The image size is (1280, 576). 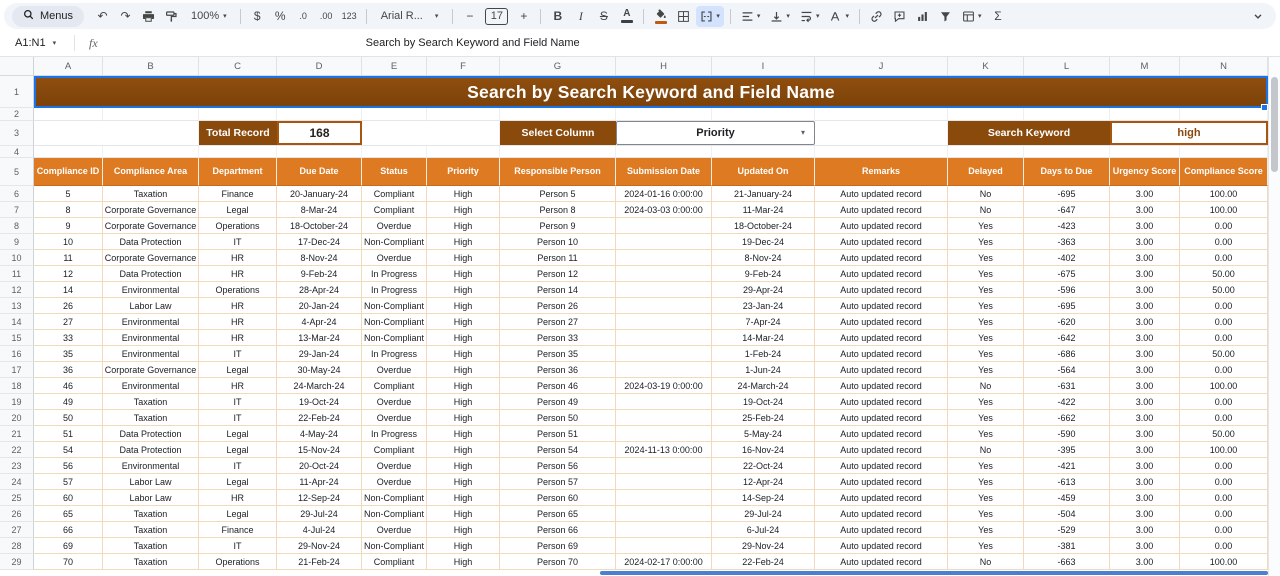 I want to click on cell: 25-Feb-24, so click(x=763, y=418).